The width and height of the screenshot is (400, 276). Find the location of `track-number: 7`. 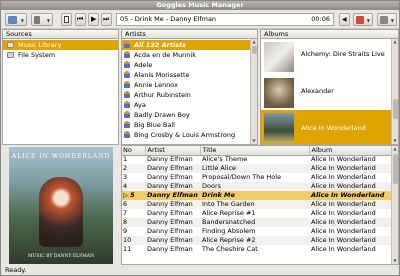

track-number: 7 is located at coordinates (125, 213).